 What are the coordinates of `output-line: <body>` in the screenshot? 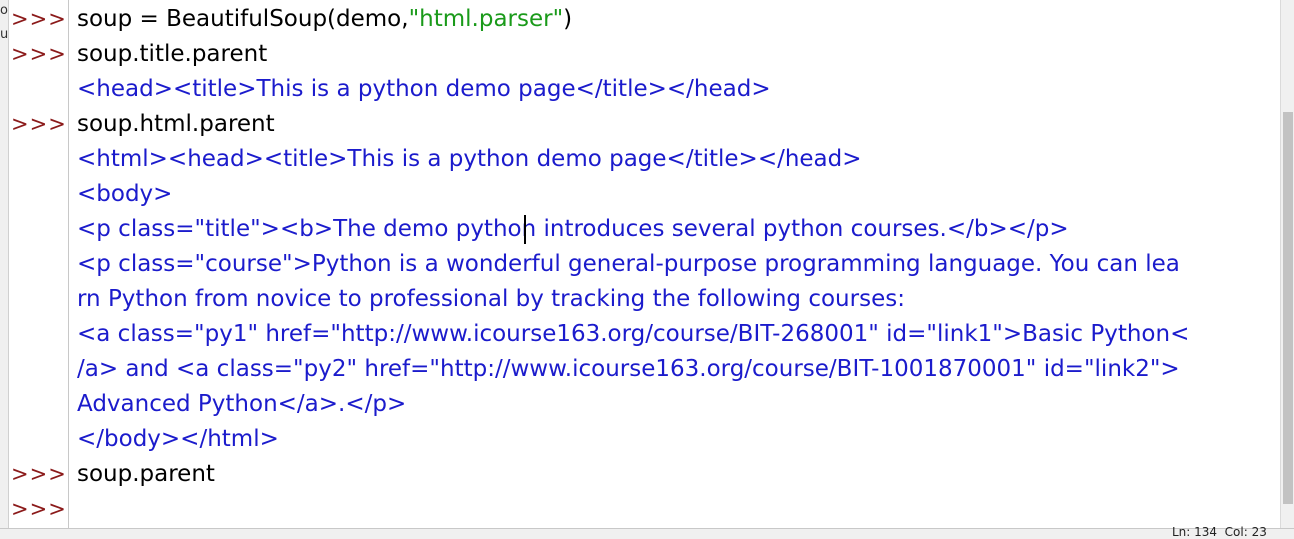 It's located at (125, 194).